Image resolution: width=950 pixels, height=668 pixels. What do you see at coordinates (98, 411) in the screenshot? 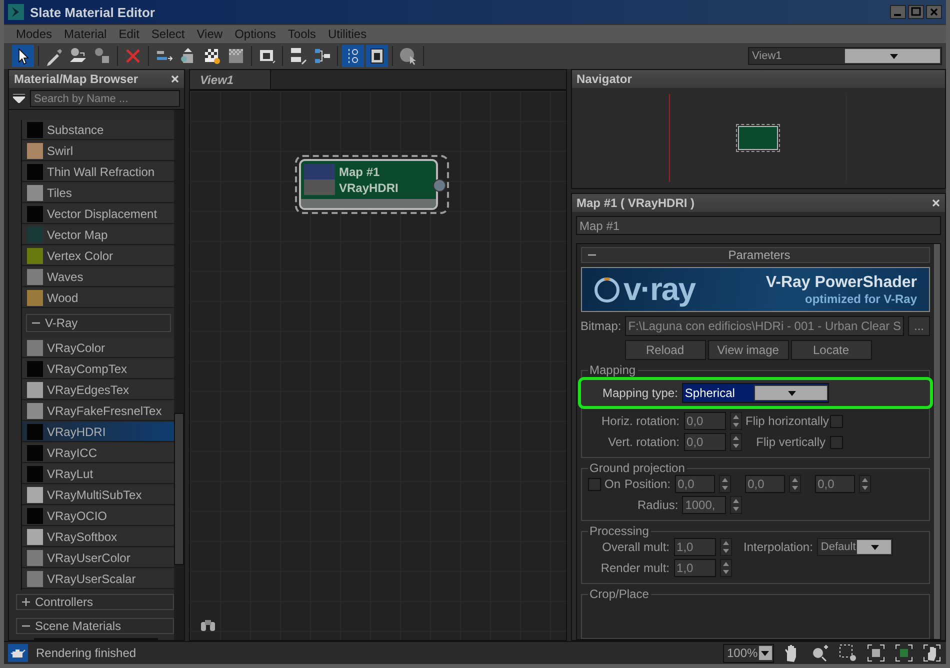
I see `browser-item: VRayFakeFresnelTex` at bounding box center [98, 411].